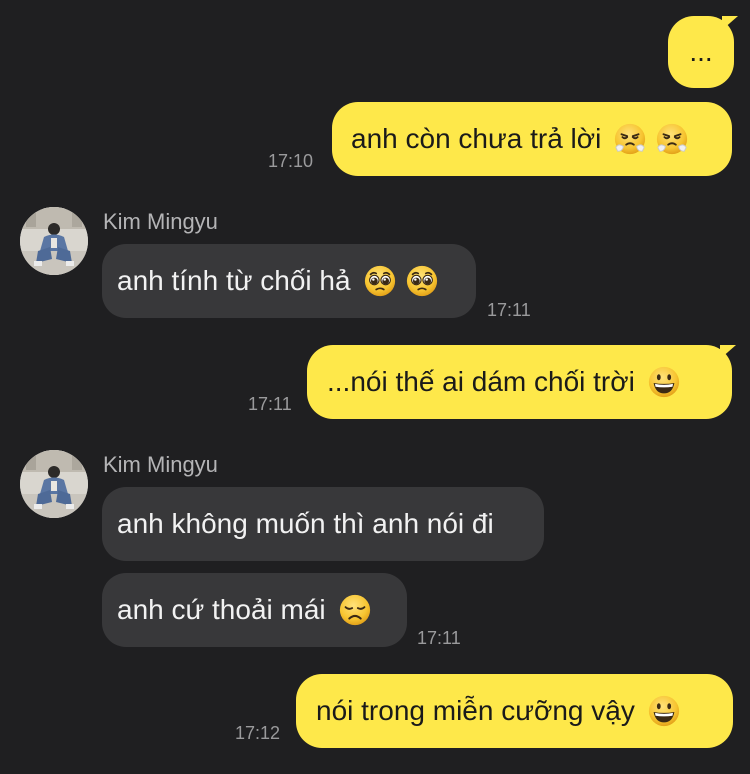  I want to click on message-timestamp: 17:10, so click(291, 161).